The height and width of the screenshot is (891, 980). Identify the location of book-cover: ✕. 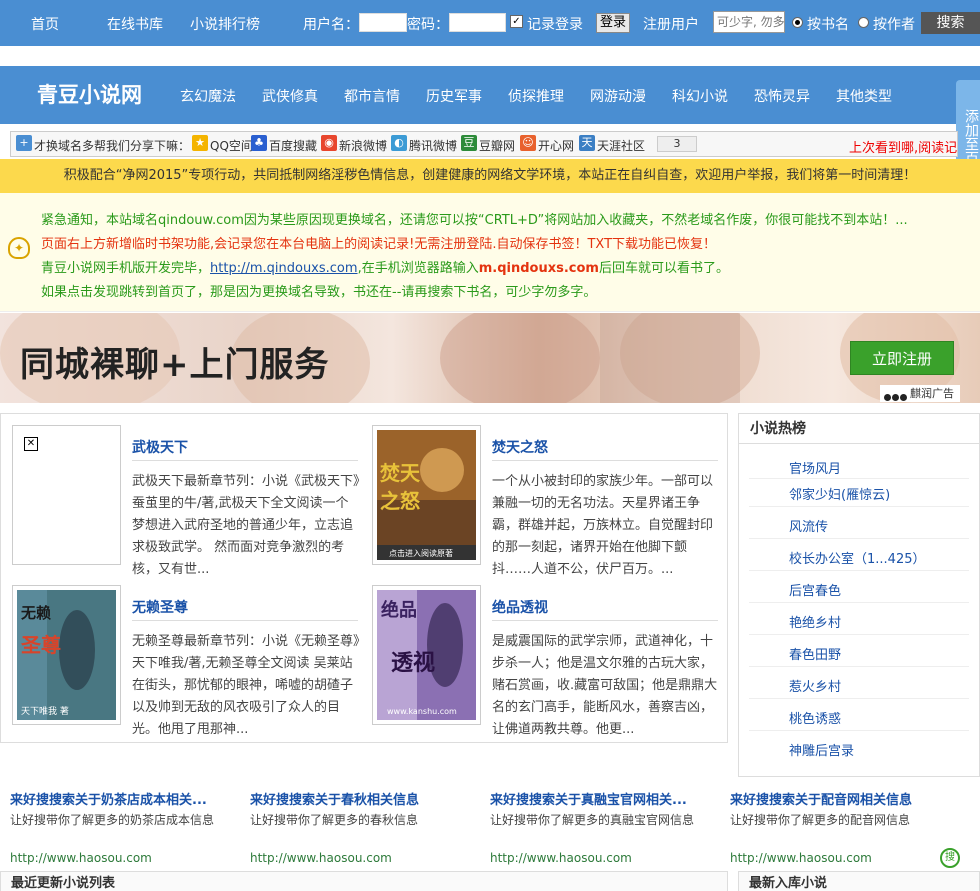
(66, 495).